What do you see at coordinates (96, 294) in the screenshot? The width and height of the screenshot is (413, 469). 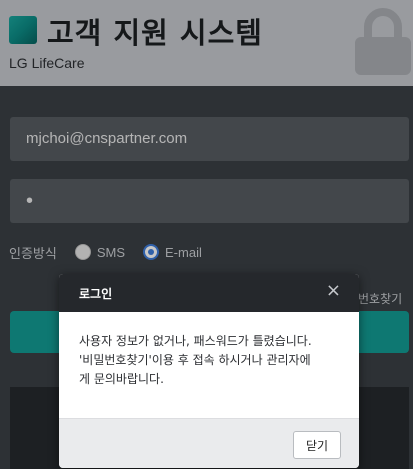 I see `dialog-title: 로그인` at bounding box center [96, 294].